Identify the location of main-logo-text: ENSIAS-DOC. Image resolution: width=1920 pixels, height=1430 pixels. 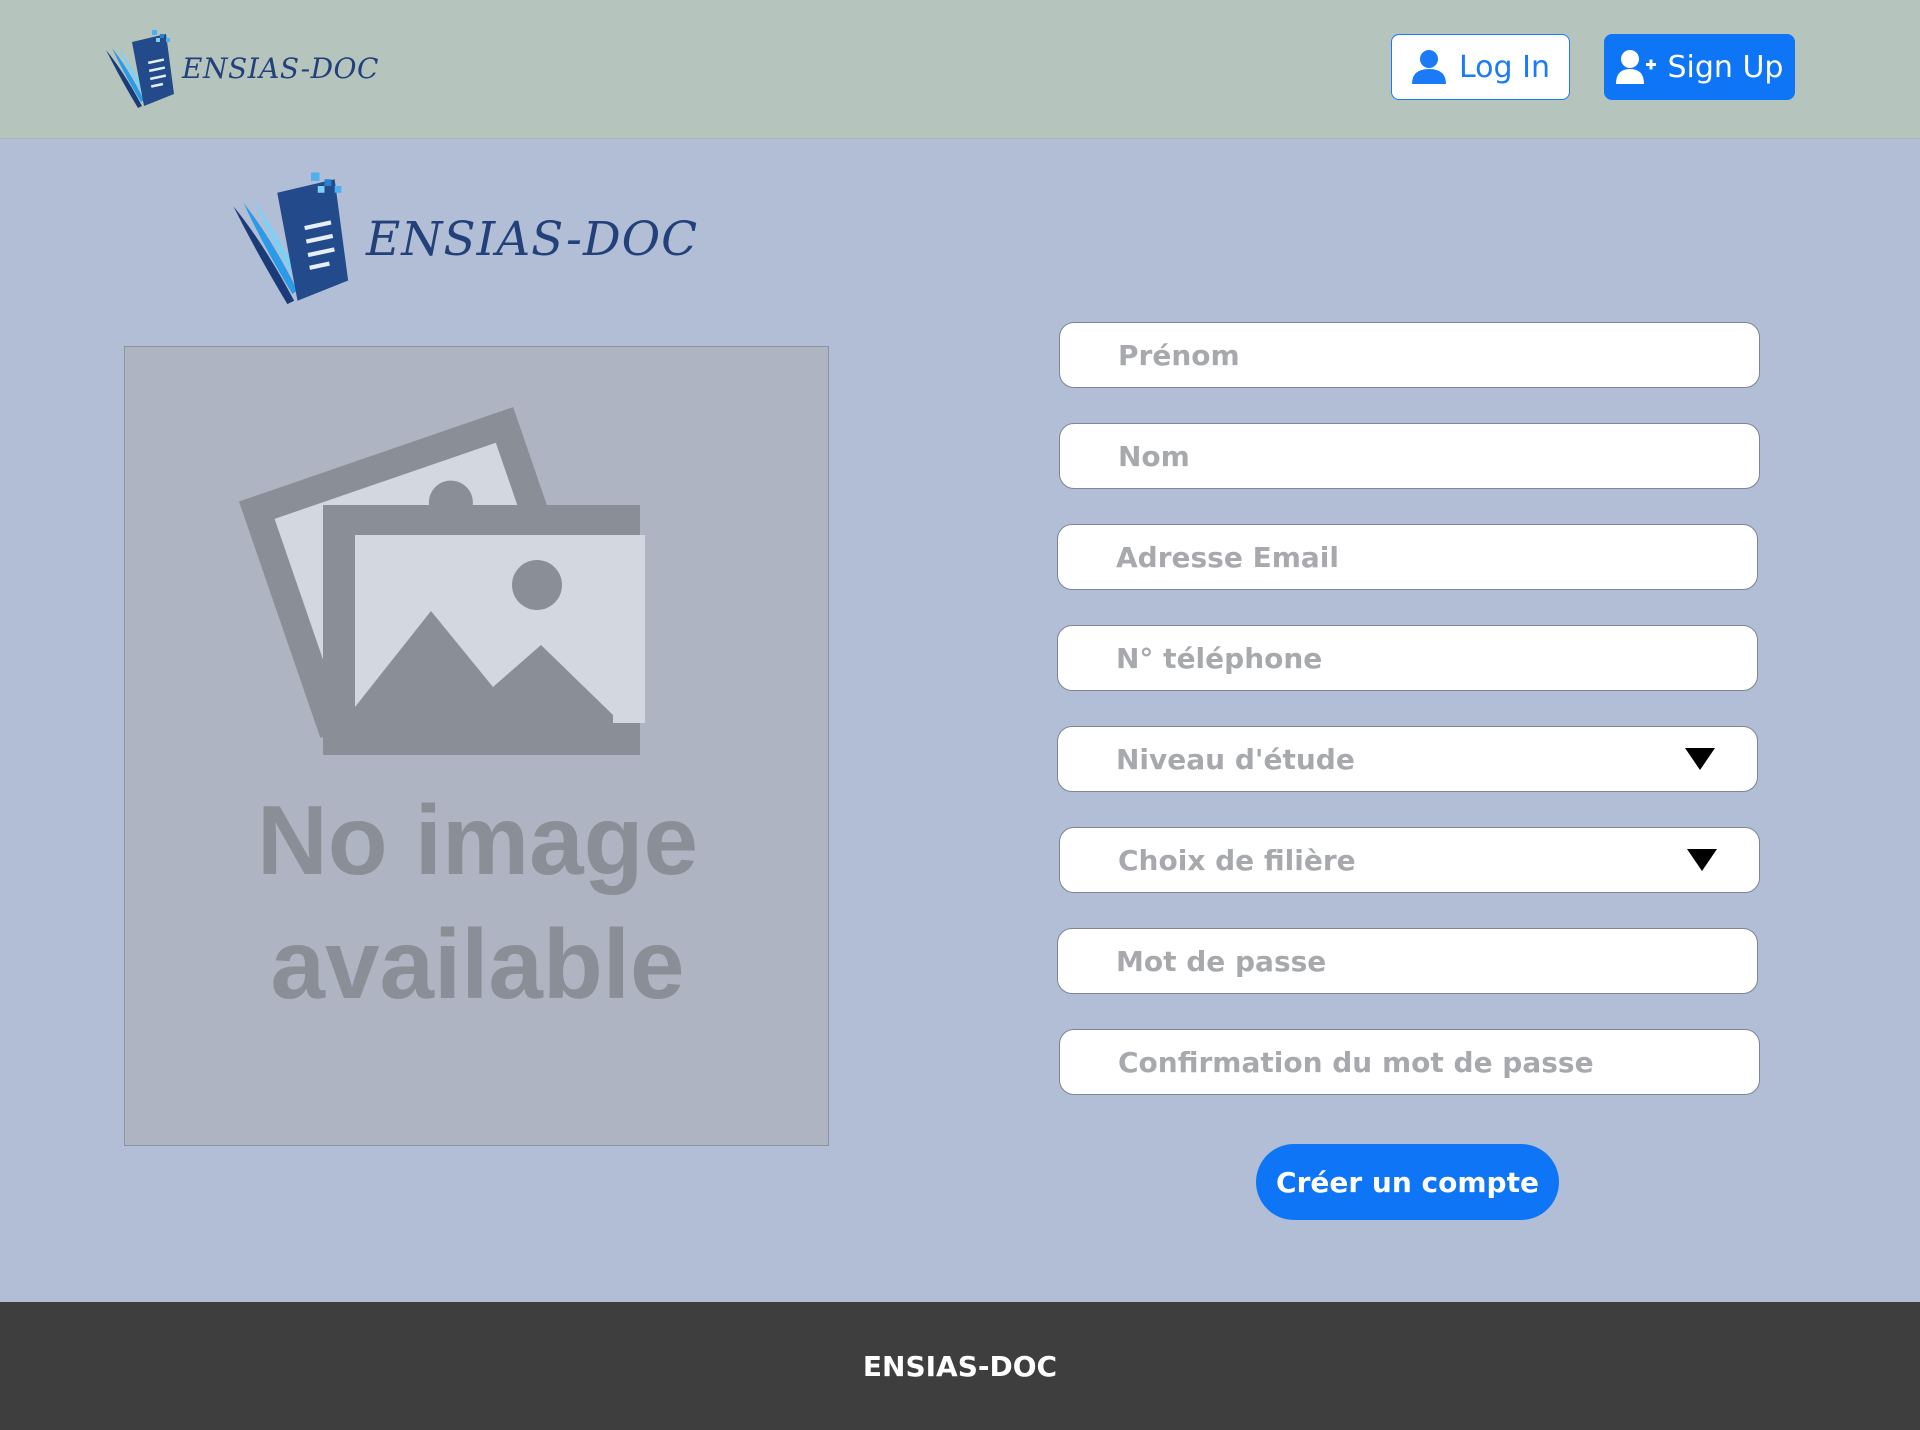
(532, 239).